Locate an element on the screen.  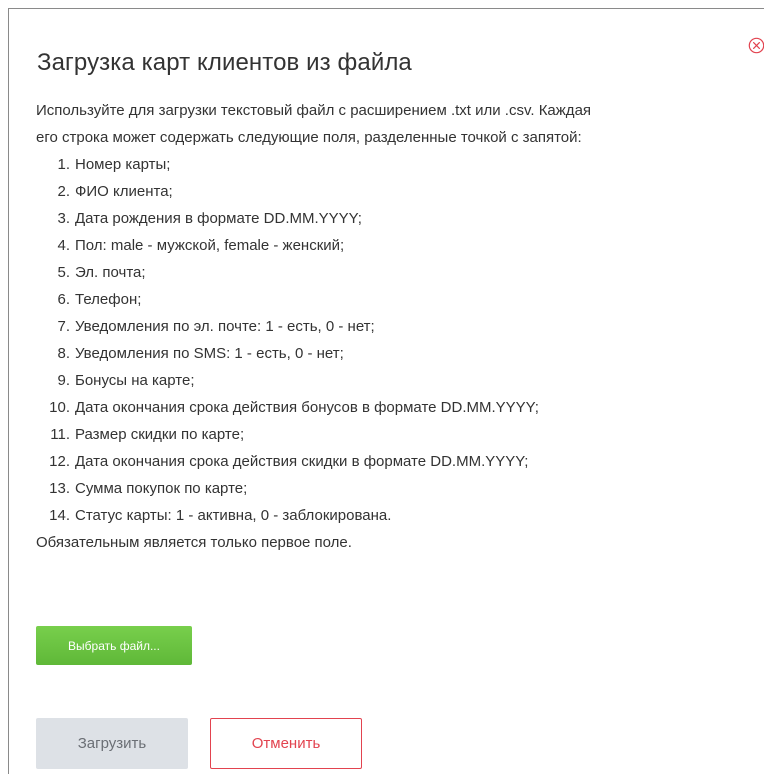
list-item: 11. Размер скидки по карте; is located at coordinates (393, 434).